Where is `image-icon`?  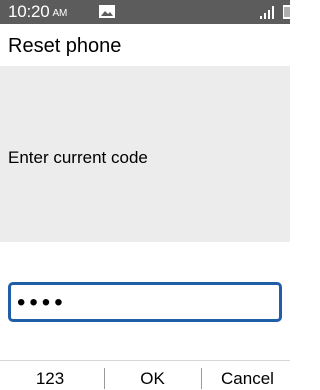
image-icon is located at coordinates (107, 11).